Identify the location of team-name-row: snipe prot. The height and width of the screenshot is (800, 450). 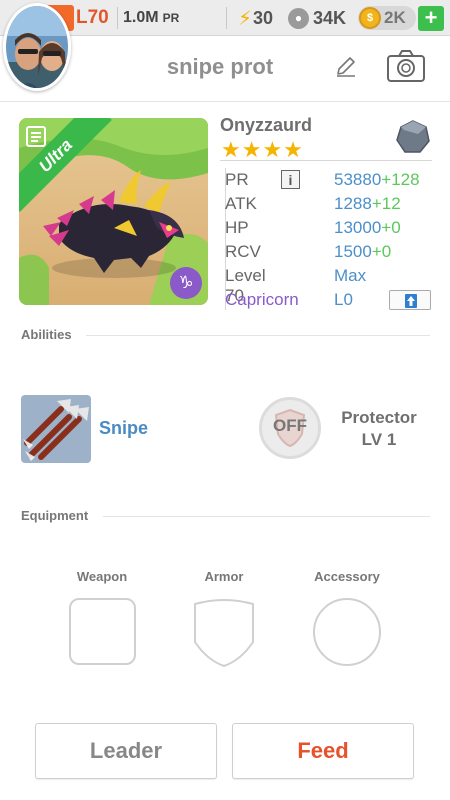
(225, 69).